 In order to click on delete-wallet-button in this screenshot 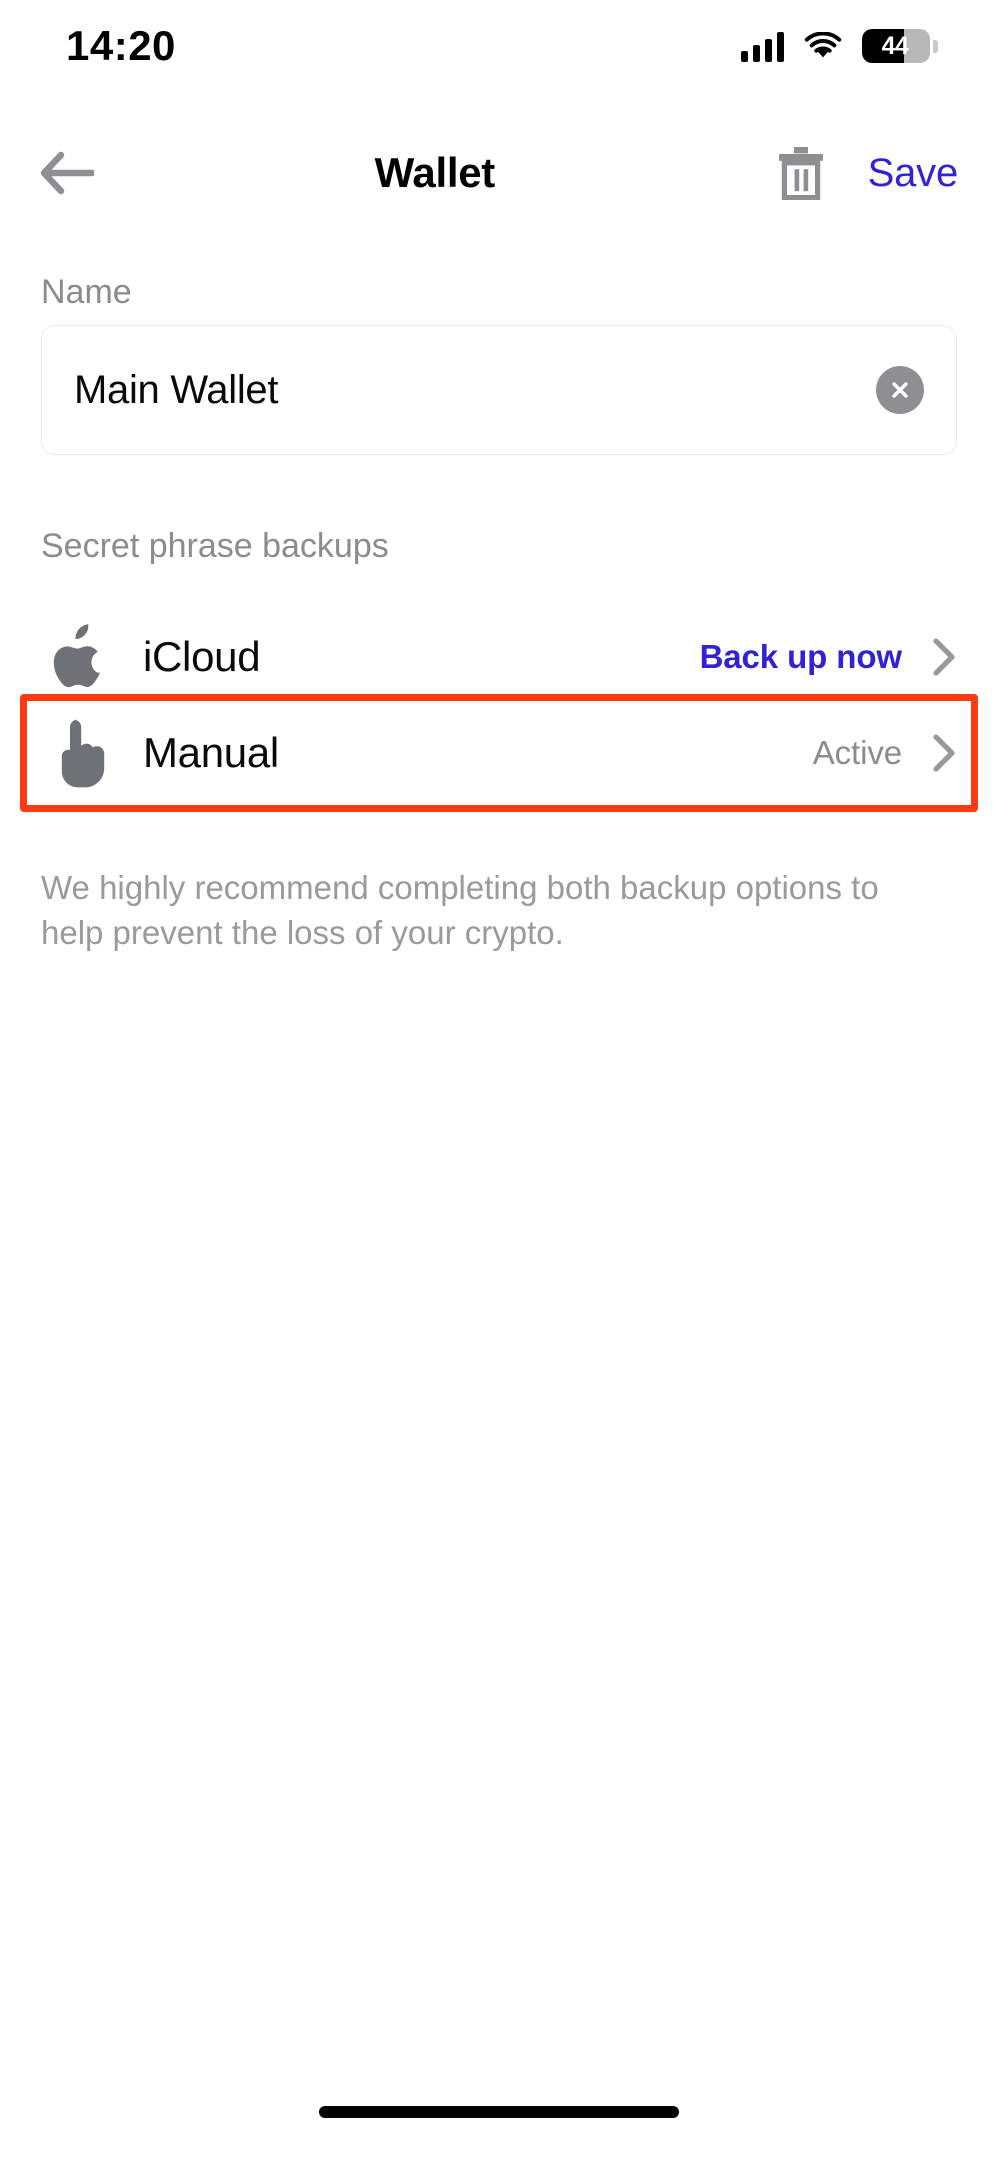, I will do `click(801, 173)`.